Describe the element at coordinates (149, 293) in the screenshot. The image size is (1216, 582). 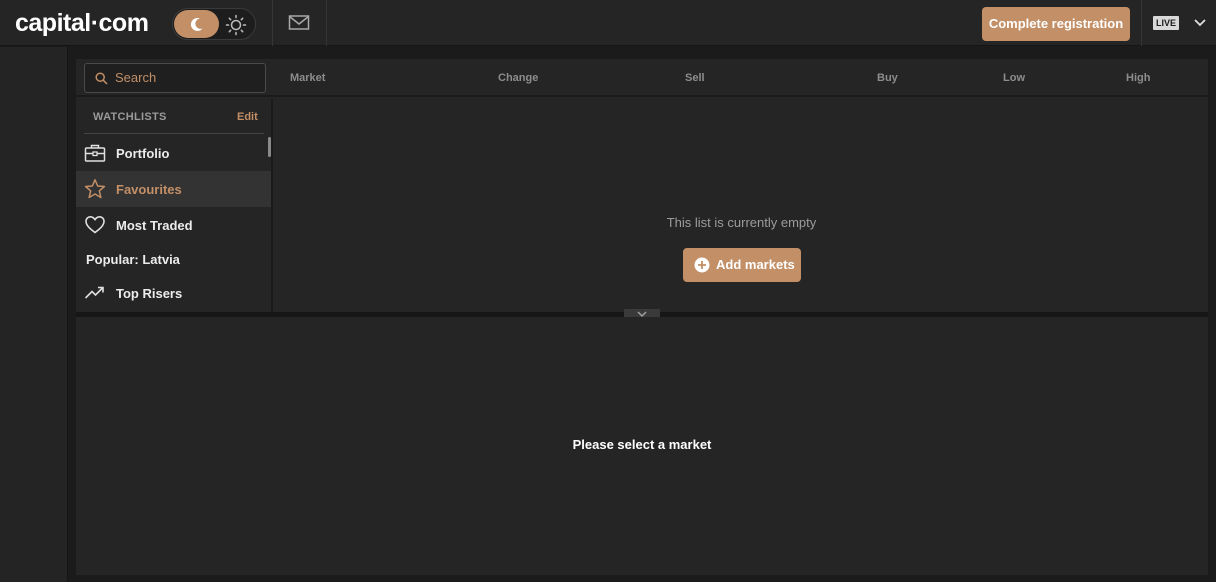
I see `watchlist-item-label: Top Risers` at that location.